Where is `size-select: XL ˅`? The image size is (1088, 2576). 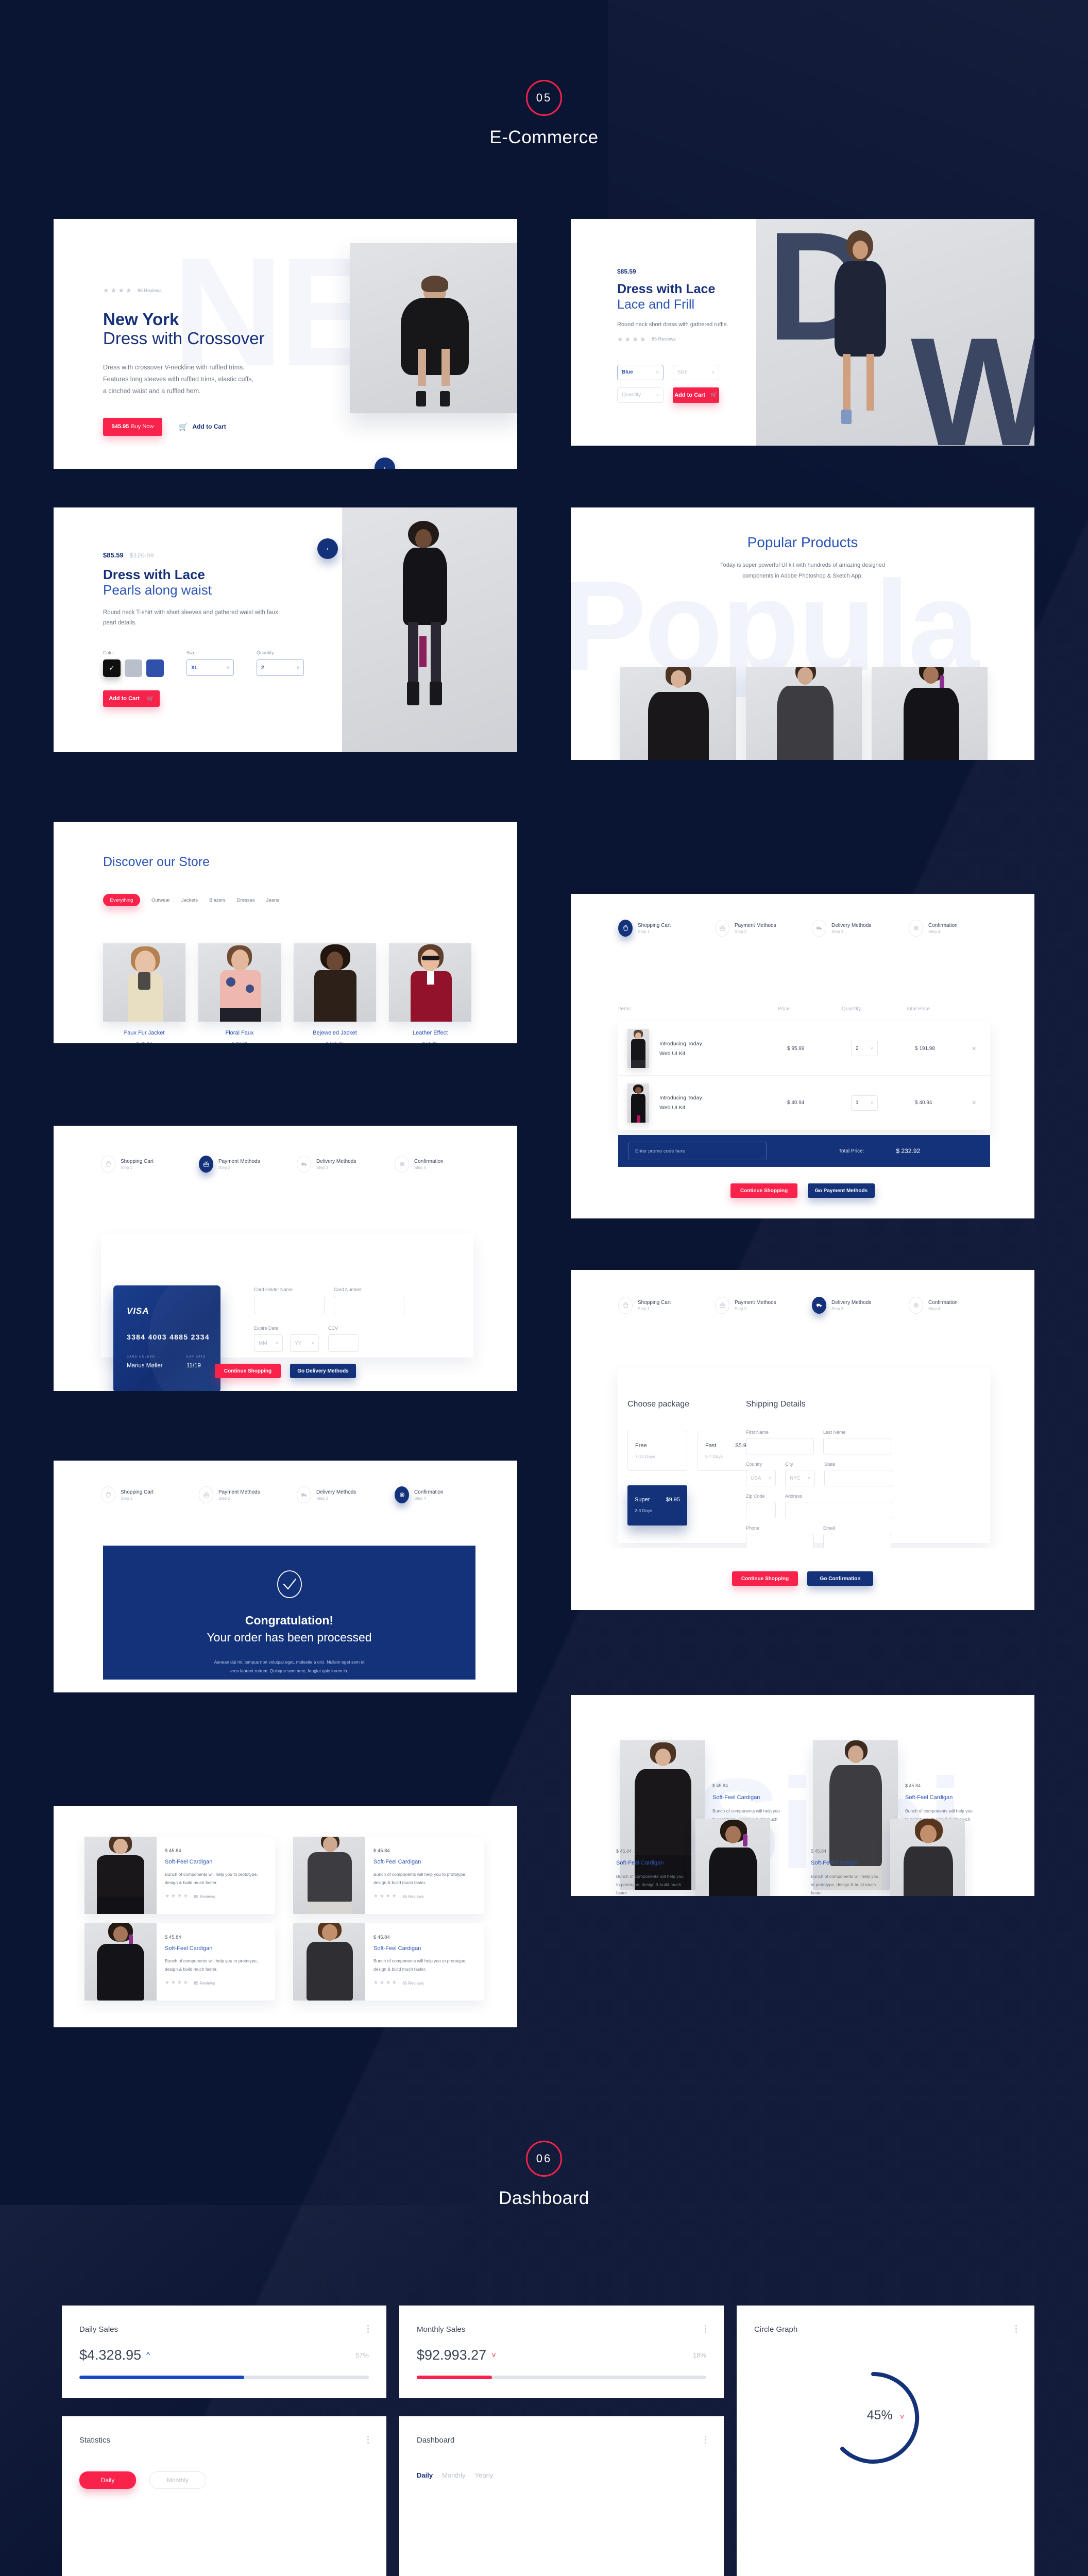
size-select: XL ˅ is located at coordinates (210, 667).